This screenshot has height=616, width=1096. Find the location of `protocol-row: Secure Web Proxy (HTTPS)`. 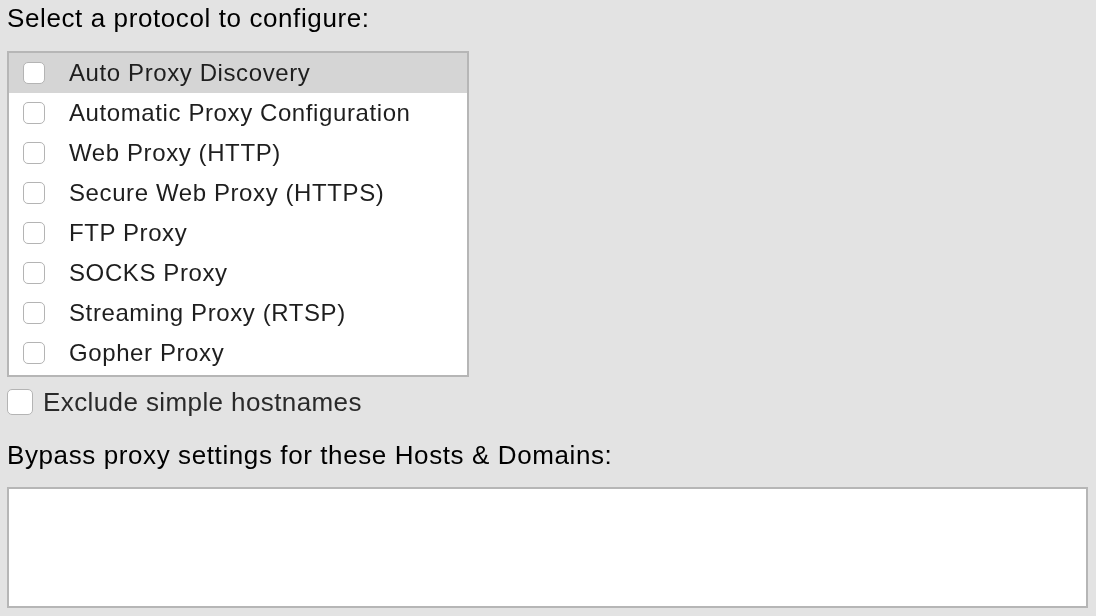

protocol-row: Secure Web Proxy (HTTPS) is located at coordinates (238, 193).